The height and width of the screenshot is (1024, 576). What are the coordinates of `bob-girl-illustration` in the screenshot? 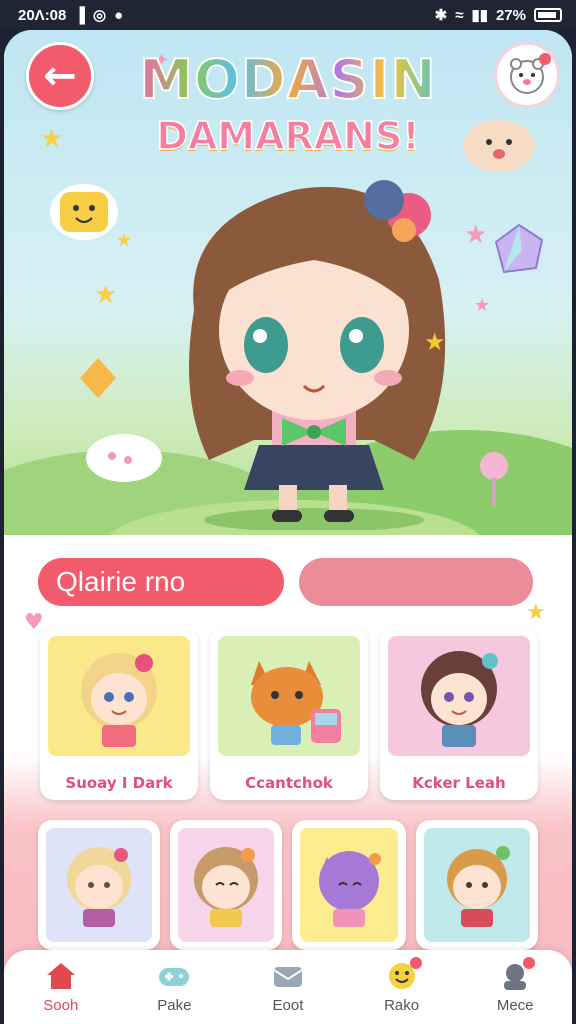 It's located at (226, 887).